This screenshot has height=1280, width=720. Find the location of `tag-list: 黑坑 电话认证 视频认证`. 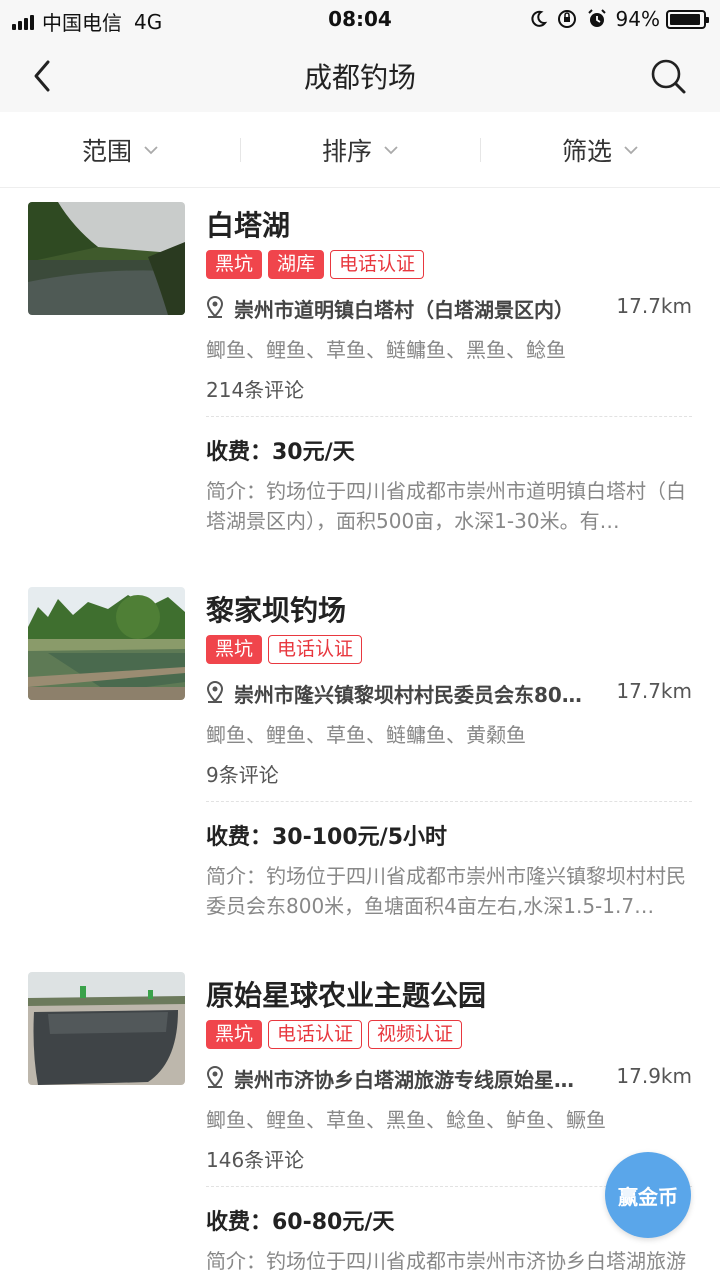

tag-list: 黑坑 电话认证 视频认证 is located at coordinates (337, 1034).